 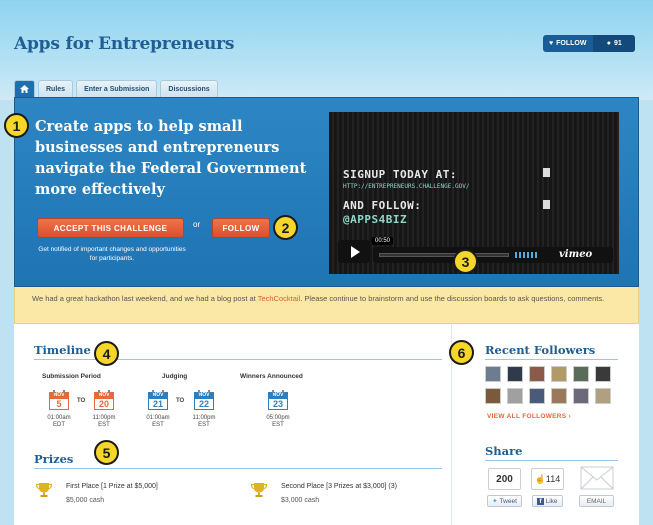 I want to click on video-timestamp: 00:50, so click(x=383, y=241).